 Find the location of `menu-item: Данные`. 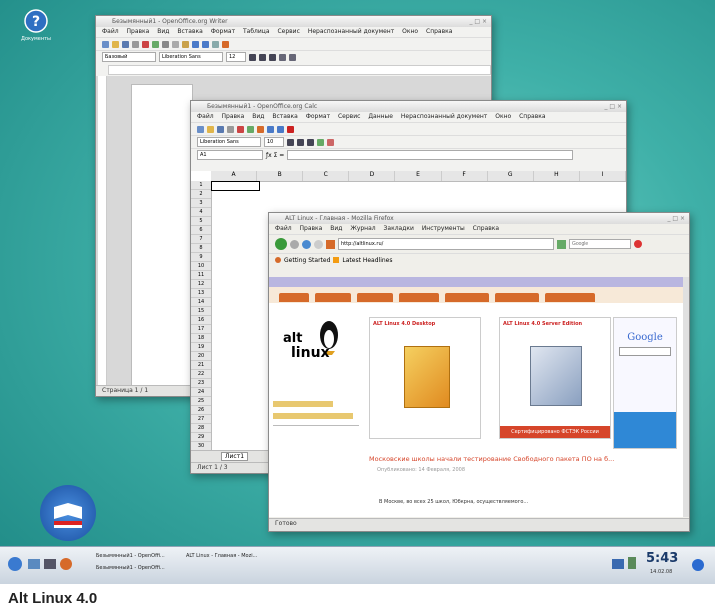

menu-item: Данные is located at coordinates (380, 116).